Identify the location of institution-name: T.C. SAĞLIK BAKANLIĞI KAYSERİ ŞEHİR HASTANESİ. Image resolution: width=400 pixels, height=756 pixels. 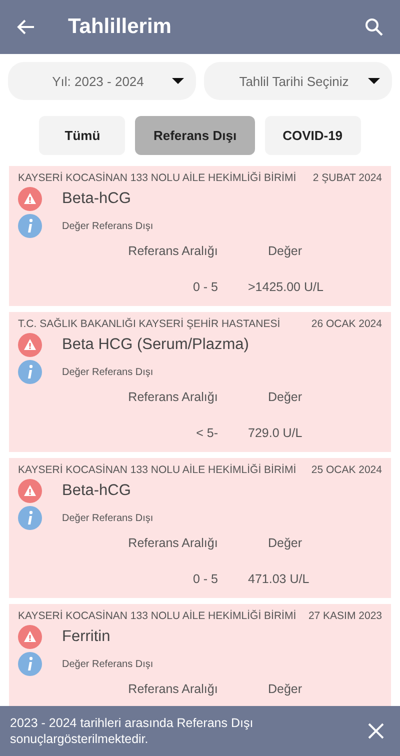
(149, 324).